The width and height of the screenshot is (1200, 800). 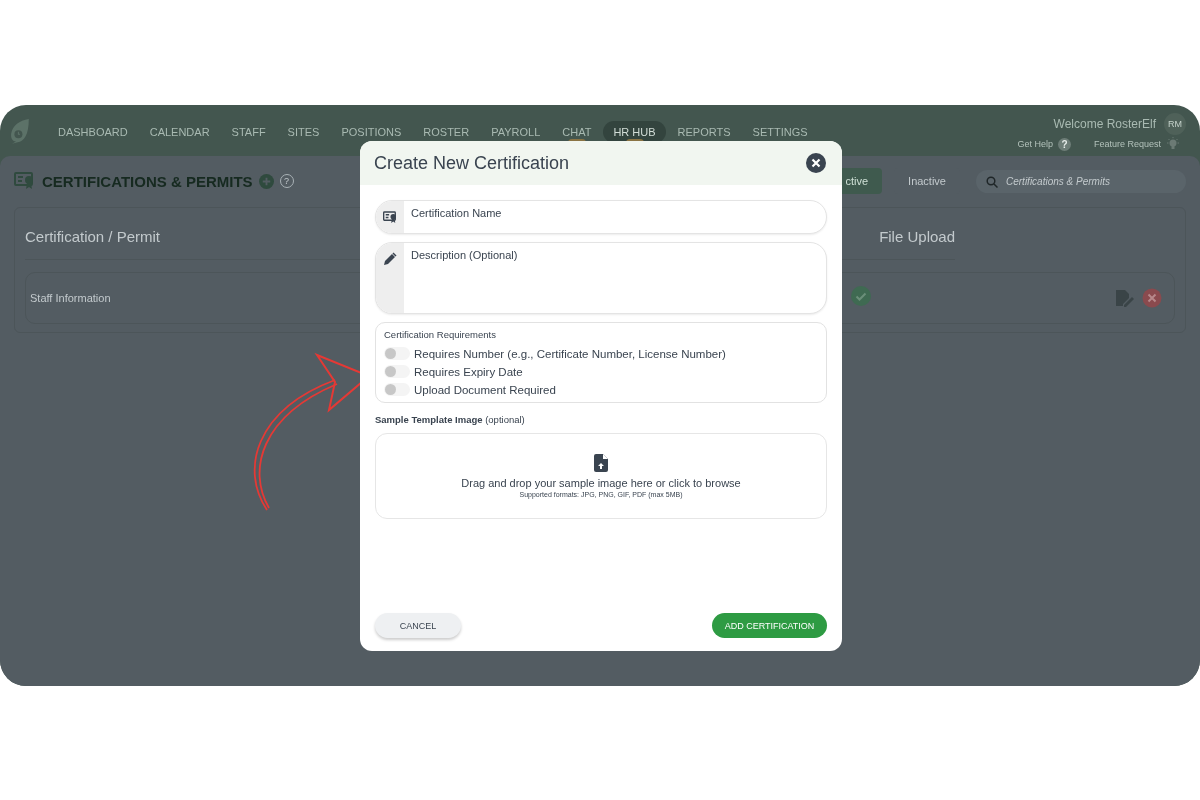 I want to click on help-icon: ?, so click(x=1064, y=144).